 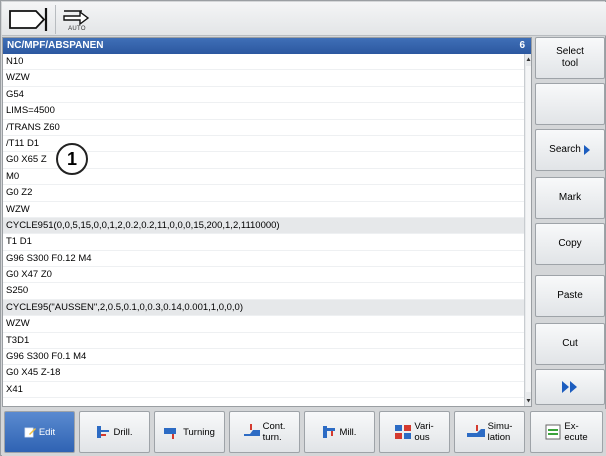 I want to click on chevron-right-icon, so click(x=586, y=150).